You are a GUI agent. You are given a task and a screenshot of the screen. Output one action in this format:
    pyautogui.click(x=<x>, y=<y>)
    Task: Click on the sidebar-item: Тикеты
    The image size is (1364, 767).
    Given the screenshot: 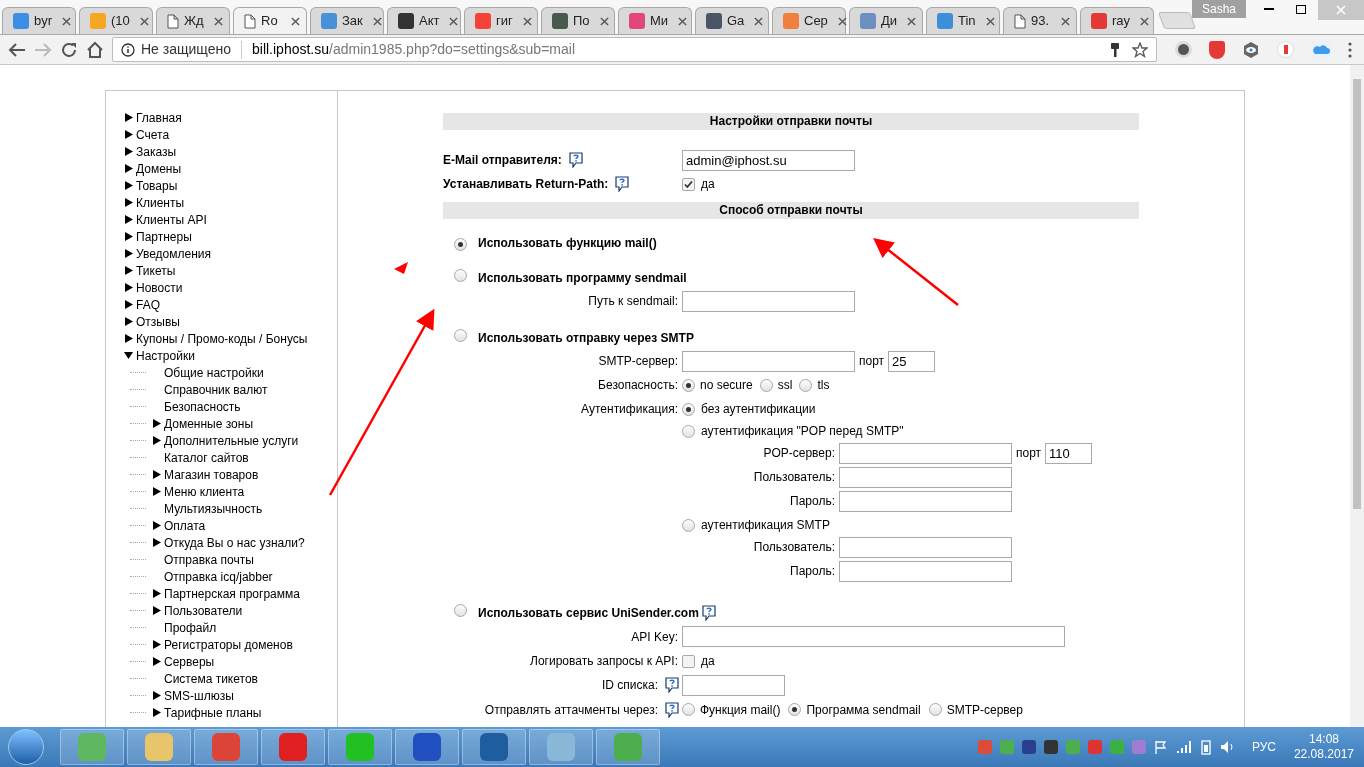 What is the action you would take?
    pyautogui.click(x=156, y=270)
    